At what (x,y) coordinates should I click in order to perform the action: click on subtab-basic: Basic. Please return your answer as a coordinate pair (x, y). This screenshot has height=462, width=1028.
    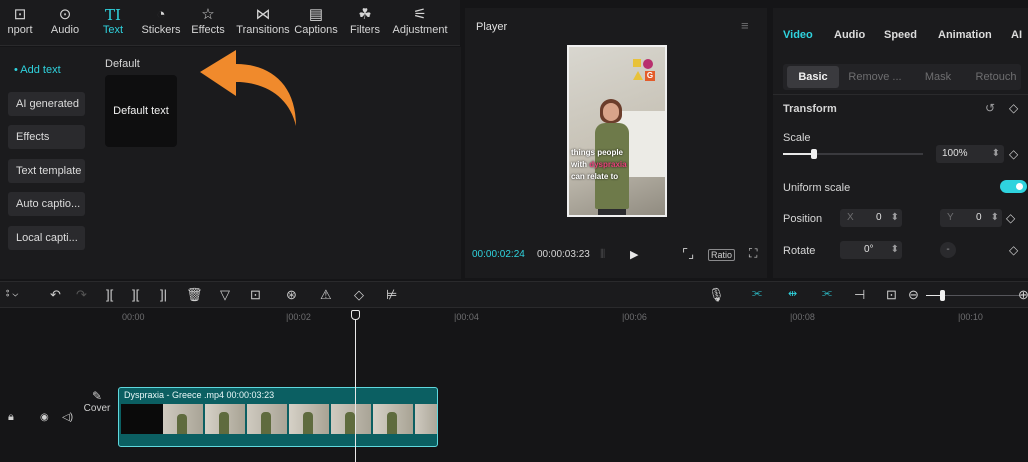
    Looking at the image, I should click on (813, 77).